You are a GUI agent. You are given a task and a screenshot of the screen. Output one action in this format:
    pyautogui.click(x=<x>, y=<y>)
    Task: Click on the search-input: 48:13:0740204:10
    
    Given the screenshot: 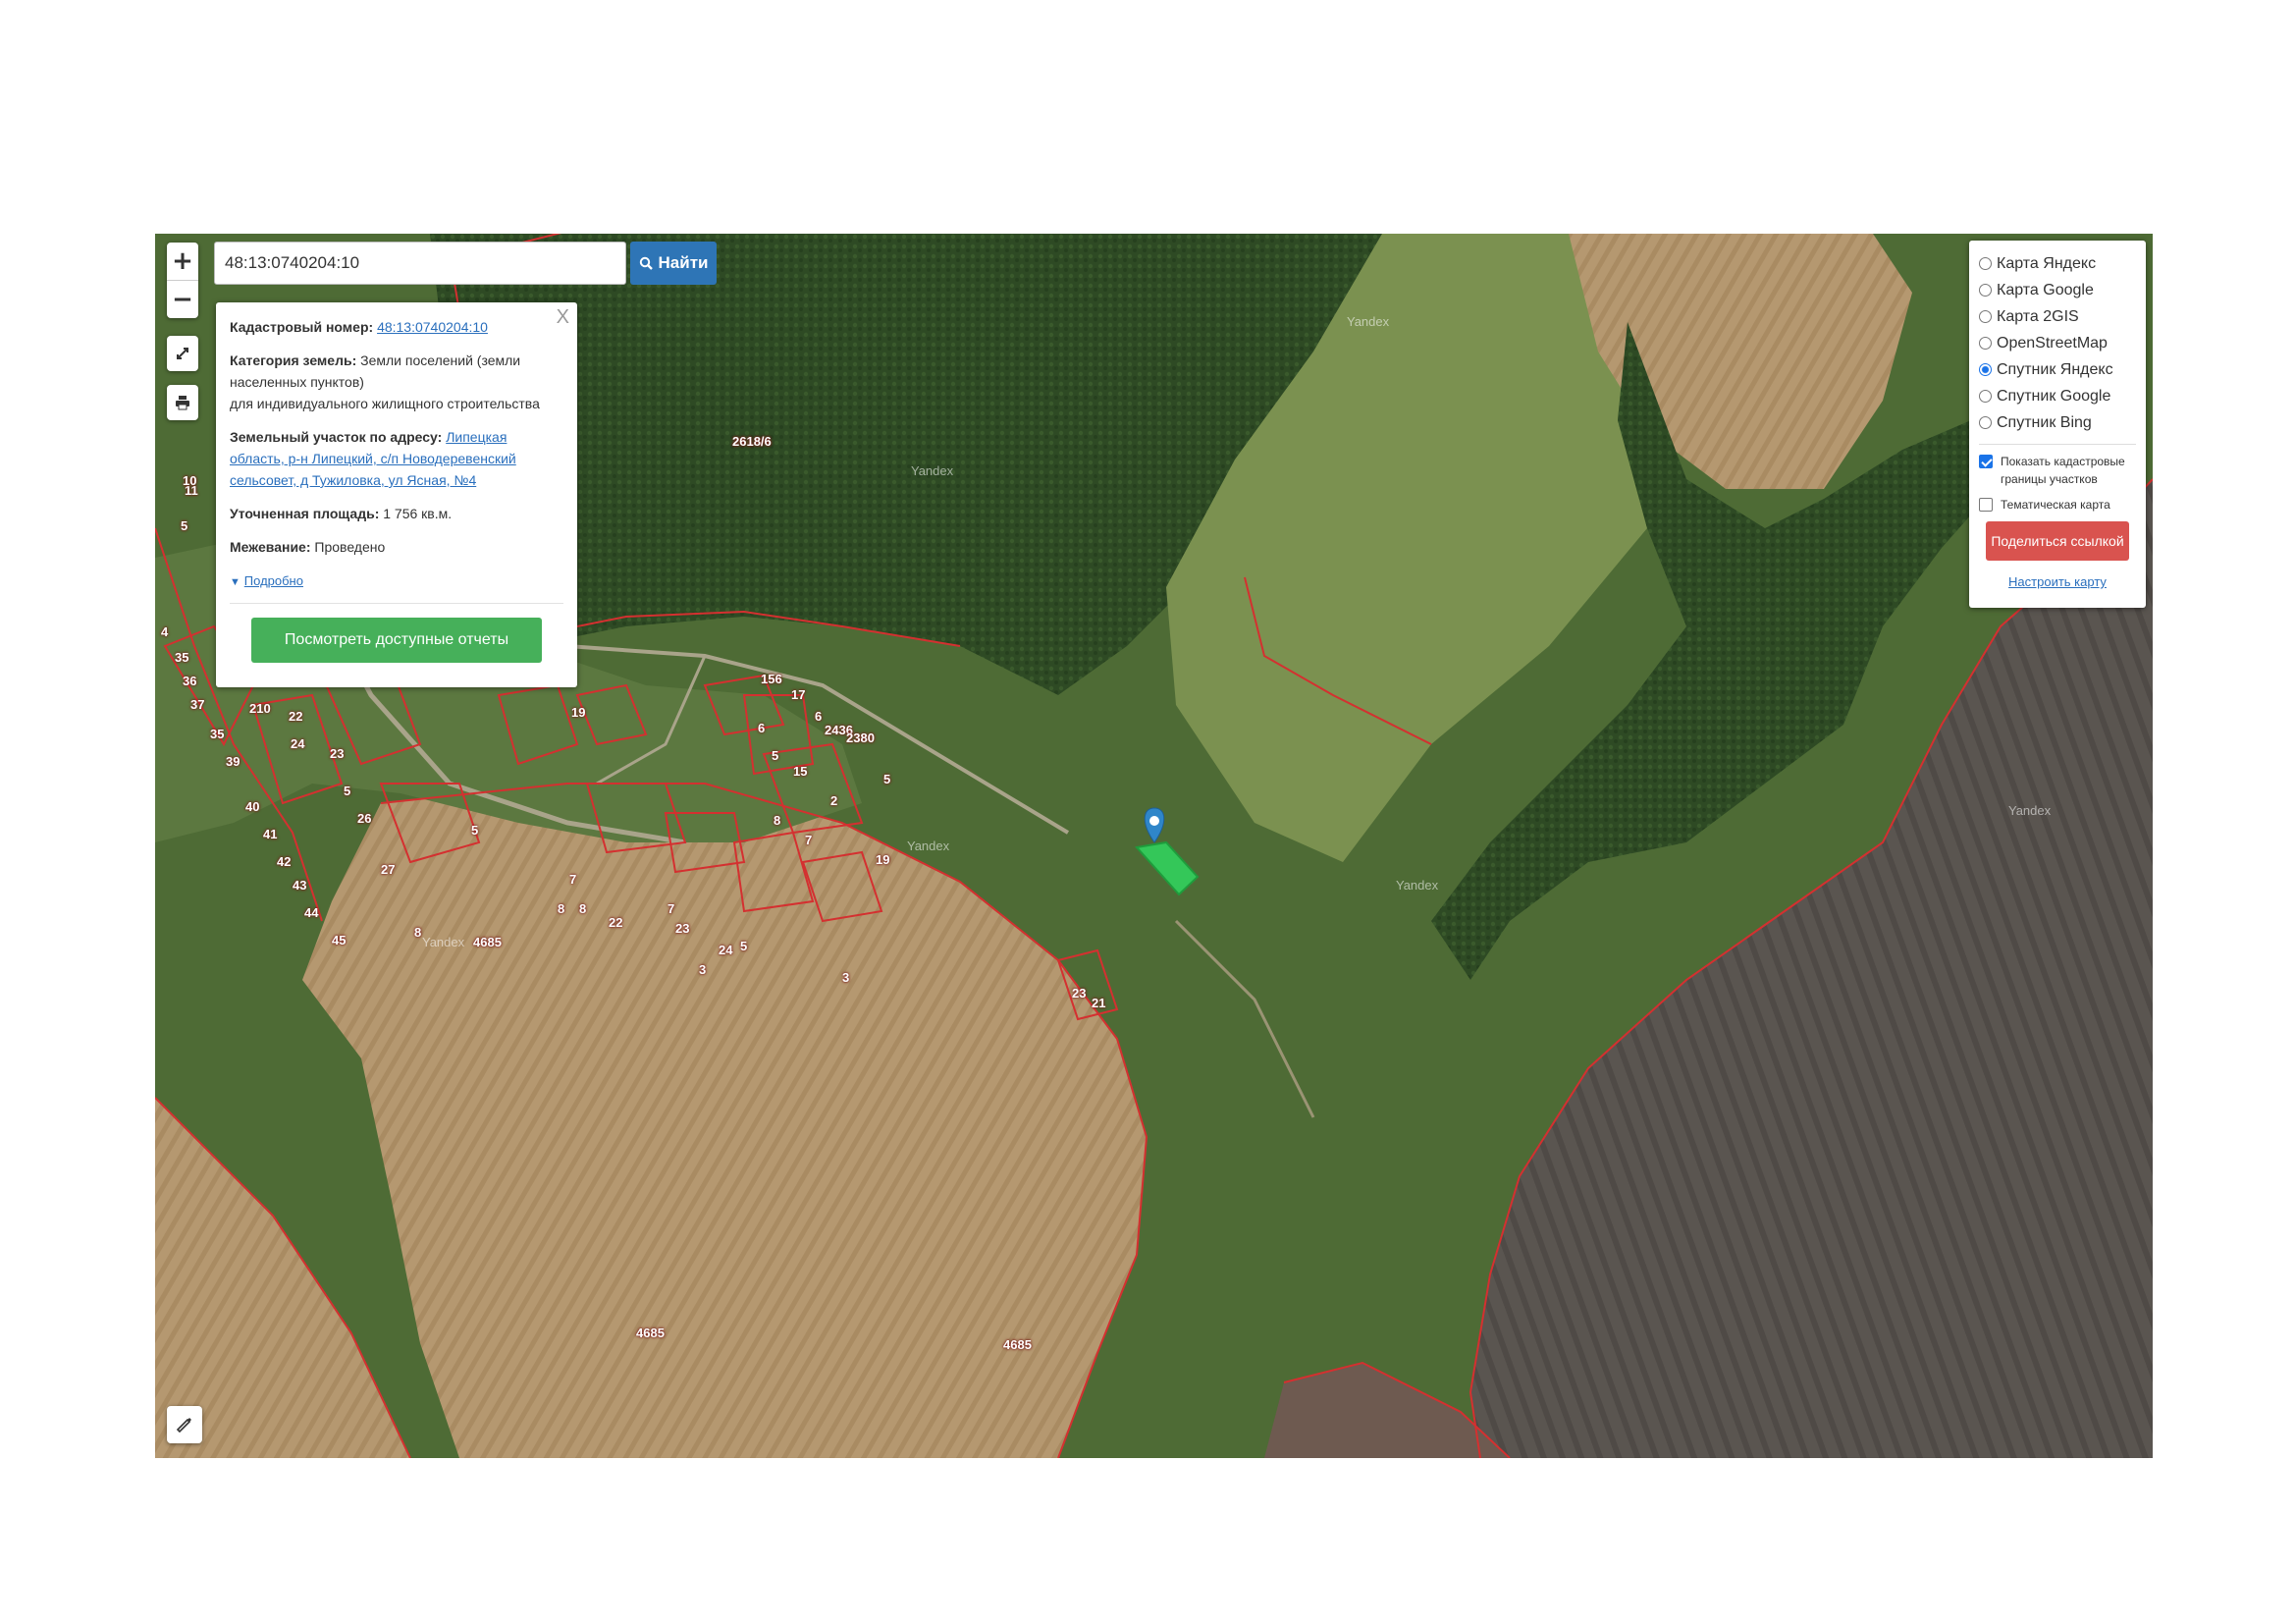 What is the action you would take?
    pyautogui.click(x=420, y=263)
    